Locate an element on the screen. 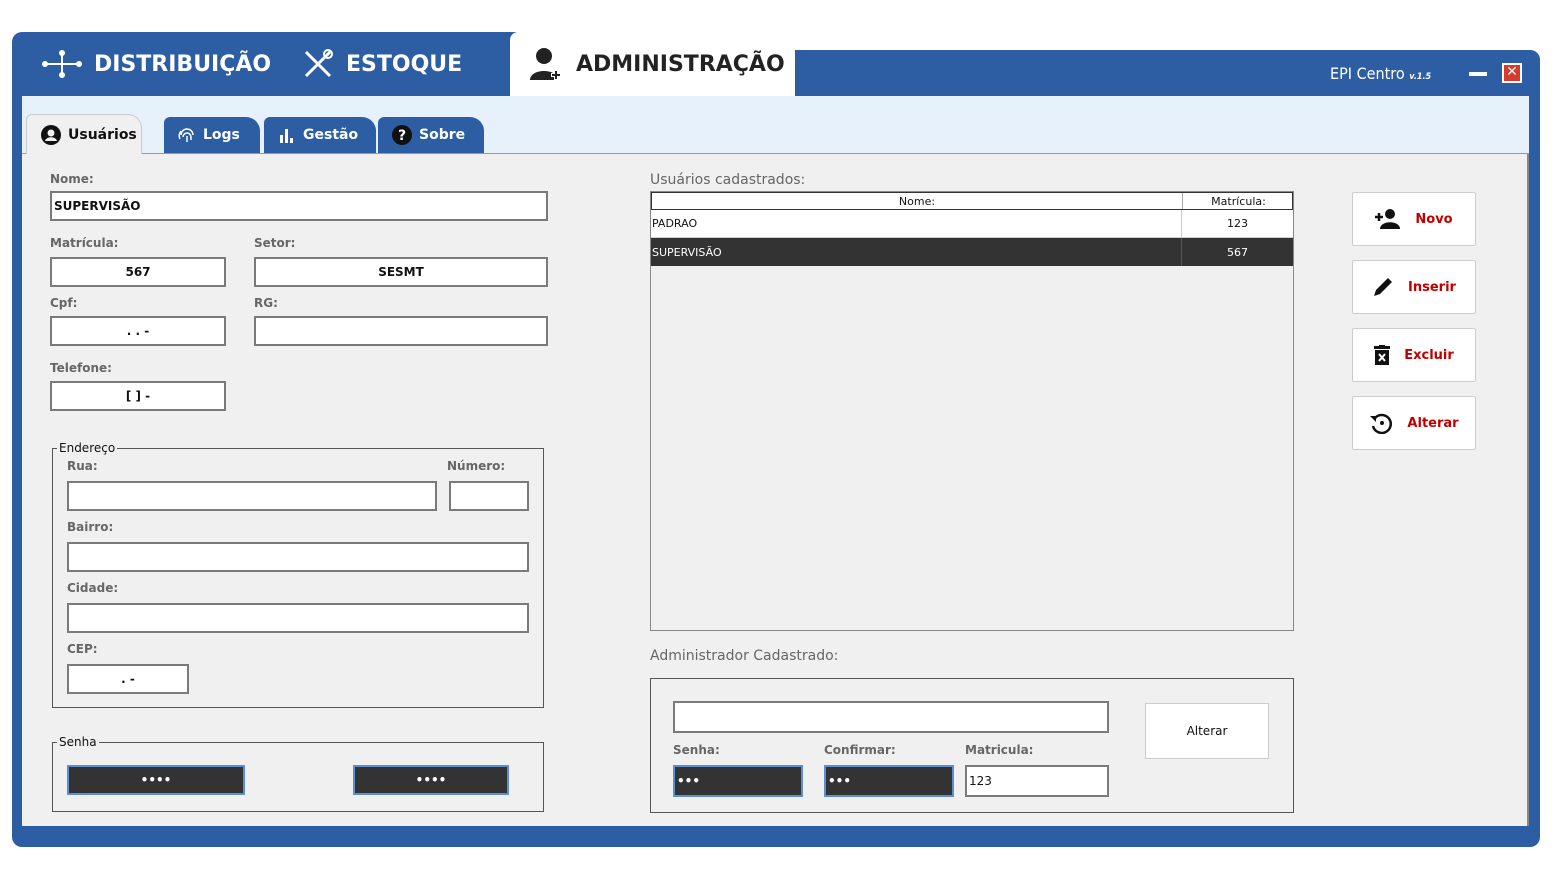  minimize-button is located at coordinates (1478, 74).